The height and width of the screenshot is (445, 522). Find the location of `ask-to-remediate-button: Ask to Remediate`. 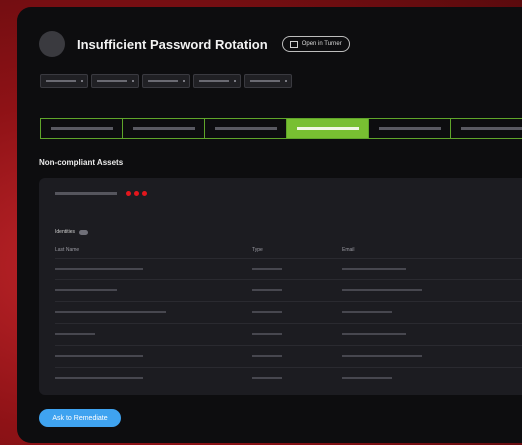

ask-to-remediate-button: Ask to Remediate is located at coordinates (80, 418).